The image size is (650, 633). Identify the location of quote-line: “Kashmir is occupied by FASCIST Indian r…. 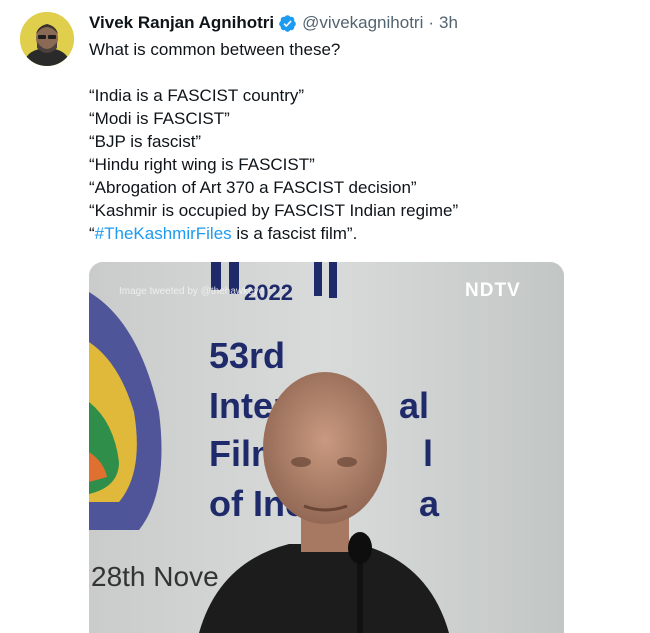
(274, 210).